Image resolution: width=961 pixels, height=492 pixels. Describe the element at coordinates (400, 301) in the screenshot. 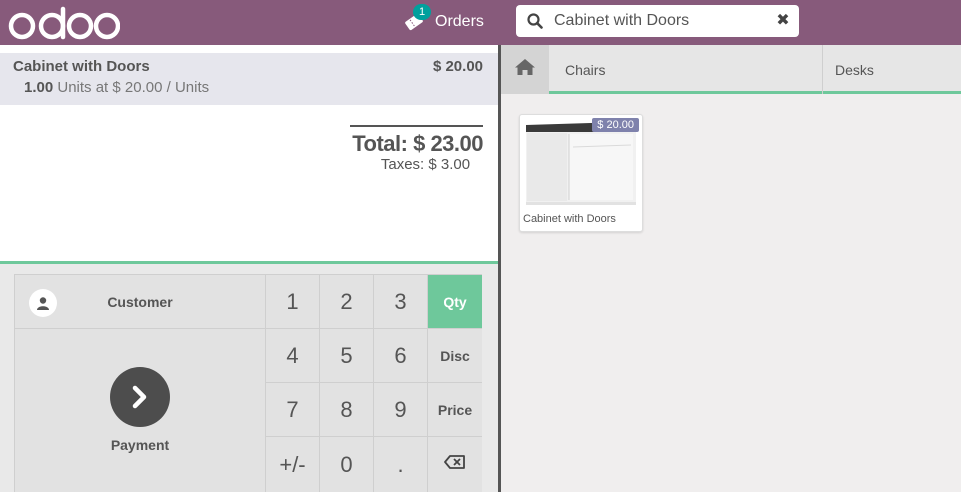

I see `numpad-key-3: 3` at that location.